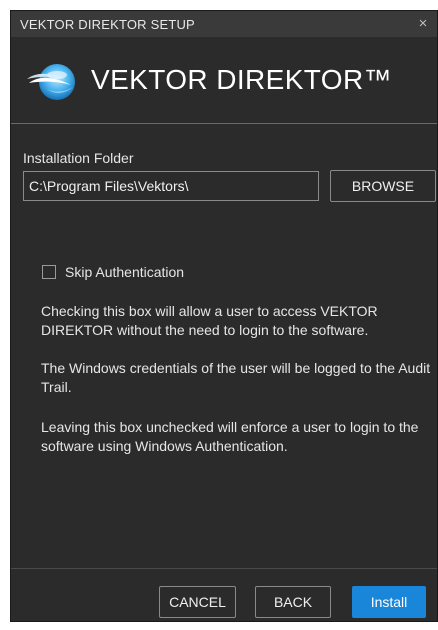 The height and width of the screenshot is (630, 438). What do you see at coordinates (241, 79) in the screenshot?
I see `product-title: VEKTOR DIREKTOR™` at bounding box center [241, 79].